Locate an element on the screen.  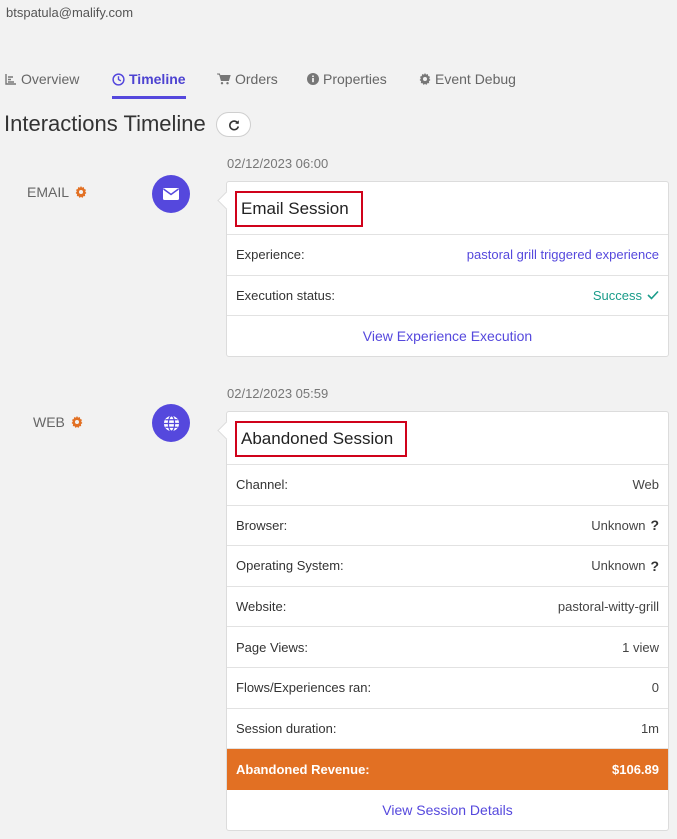
globe-icon is located at coordinates (171, 423).